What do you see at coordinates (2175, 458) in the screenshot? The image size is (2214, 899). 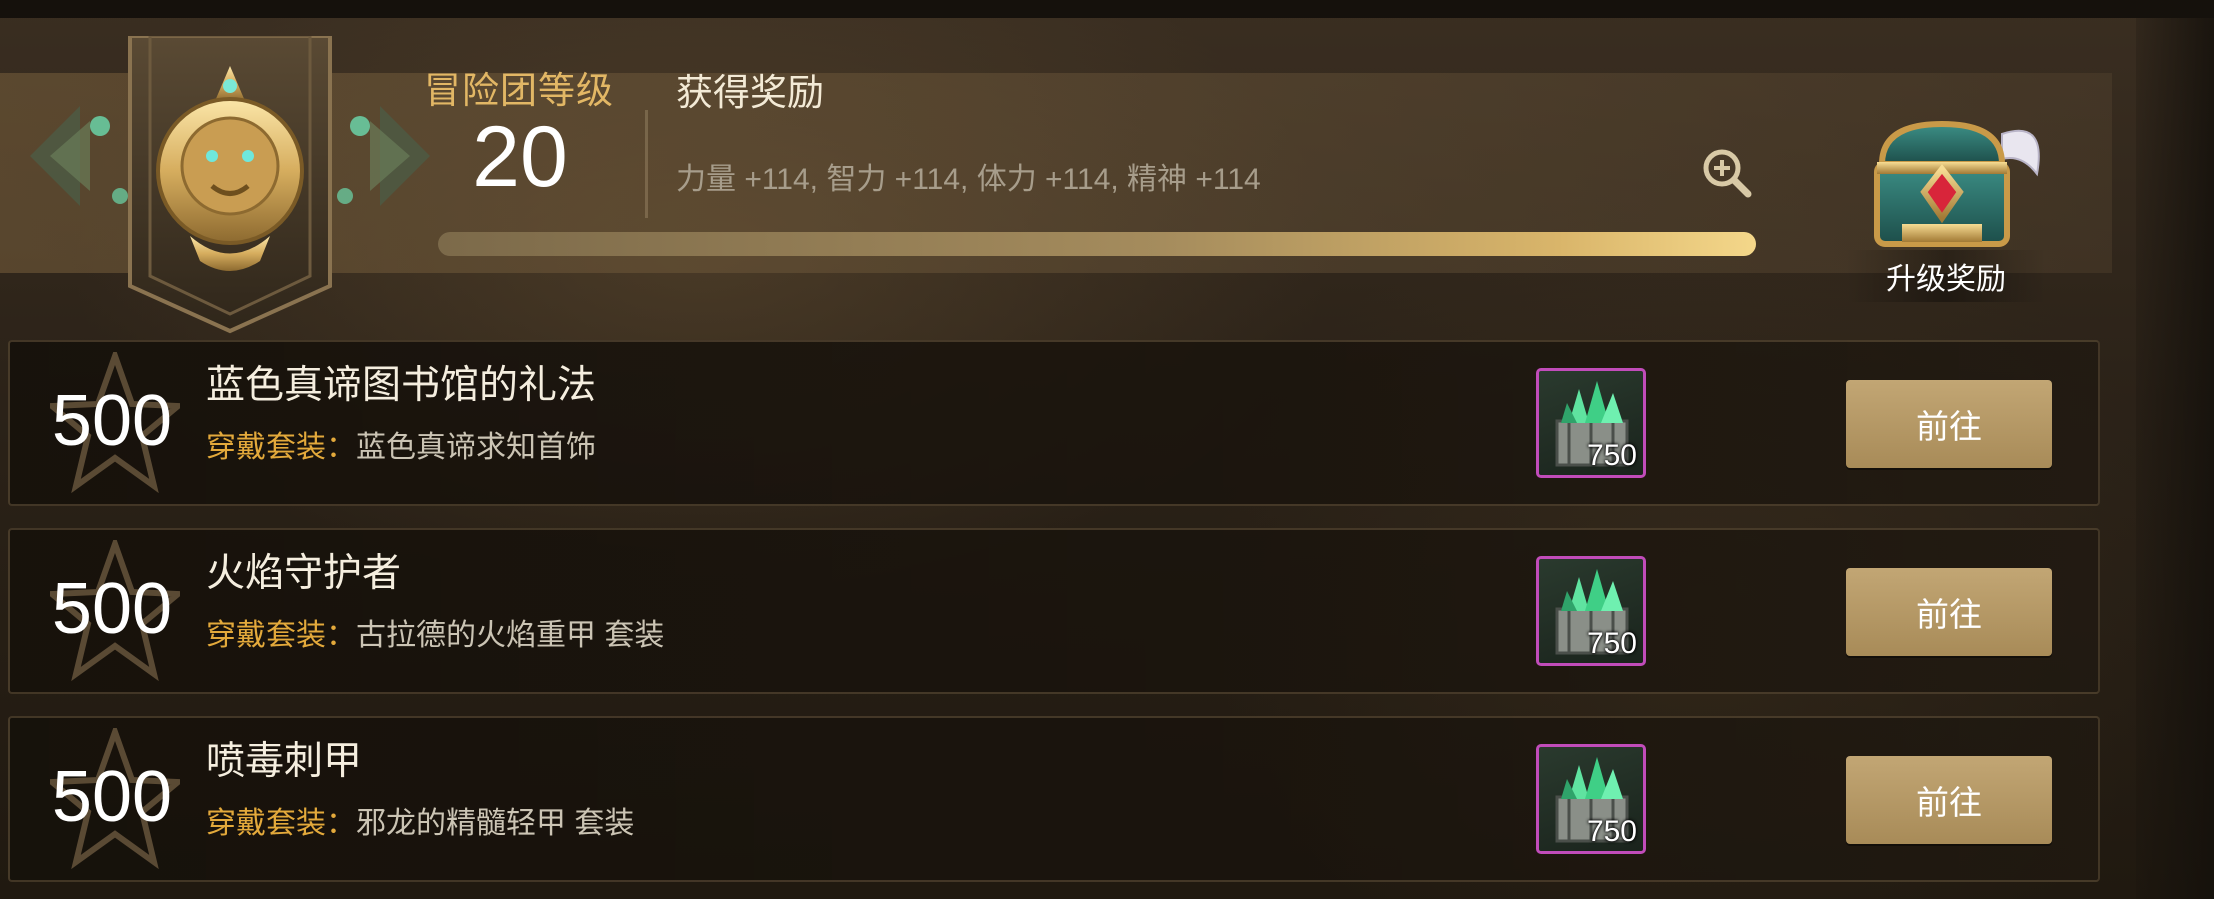 I see `right-edge-shadow` at bounding box center [2175, 458].